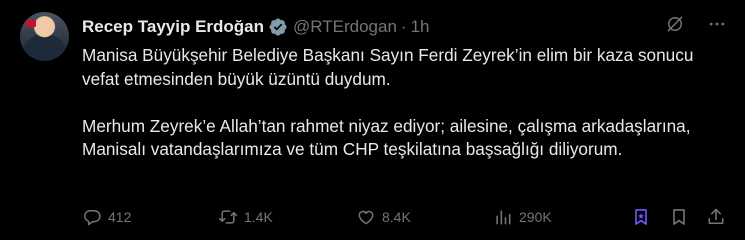 The height and width of the screenshot is (240, 745). What do you see at coordinates (420, 27) in the screenshot?
I see `timestamp: 1h` at bounding box center [420, 27].